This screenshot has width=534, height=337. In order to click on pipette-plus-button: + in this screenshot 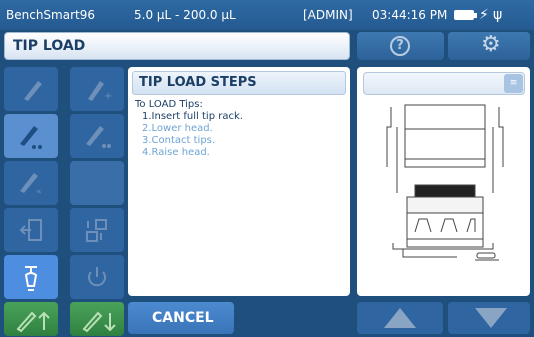, I will do `click(97, 89)`.